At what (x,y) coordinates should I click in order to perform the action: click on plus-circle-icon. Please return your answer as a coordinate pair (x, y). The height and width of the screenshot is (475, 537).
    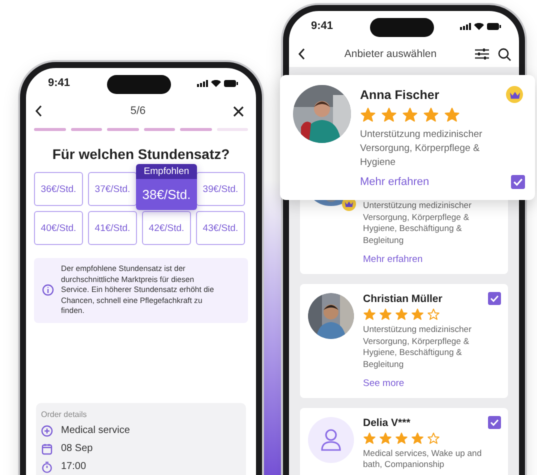
    Looking at the image, I should click on (47, 430).